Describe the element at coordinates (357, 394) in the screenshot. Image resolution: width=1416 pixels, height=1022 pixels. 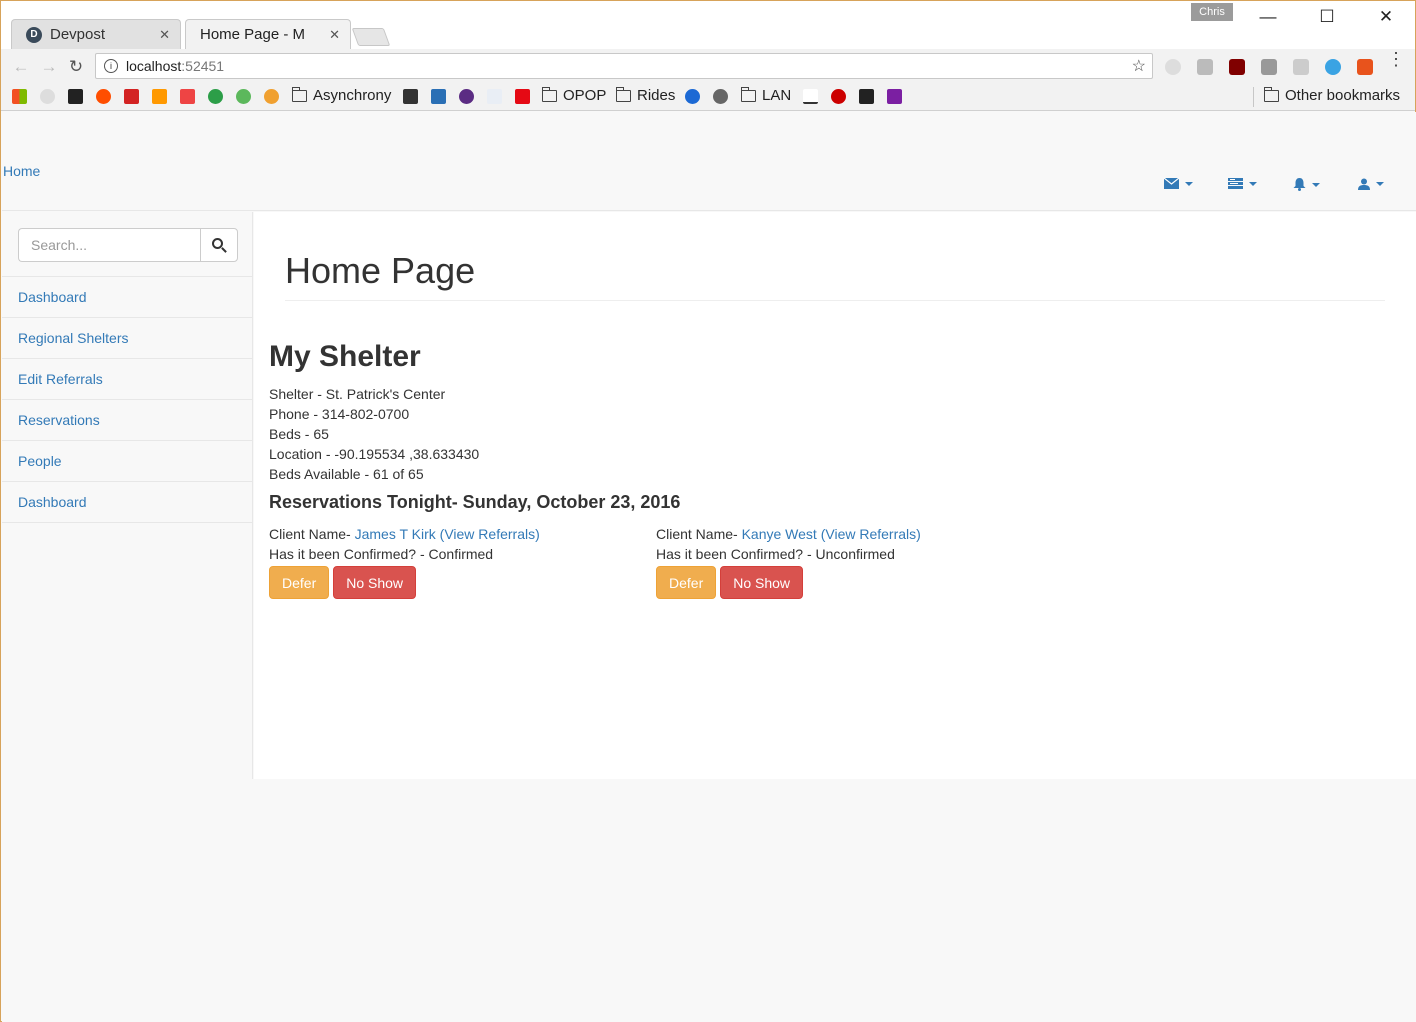
I see `shelter-name: Shelter - St. Patrick's Center` at that location.